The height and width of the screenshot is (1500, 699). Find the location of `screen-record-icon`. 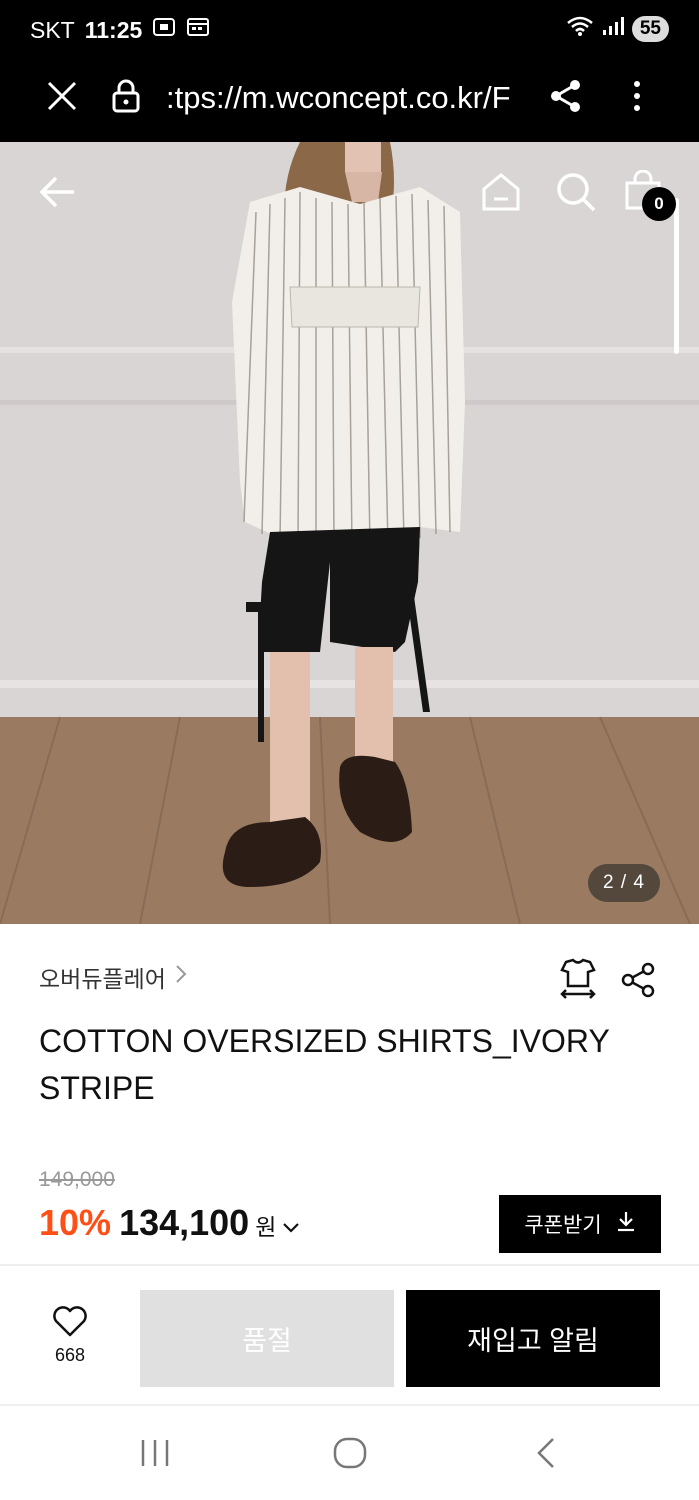

screen-record-icon is located at coordinates (164, 30).